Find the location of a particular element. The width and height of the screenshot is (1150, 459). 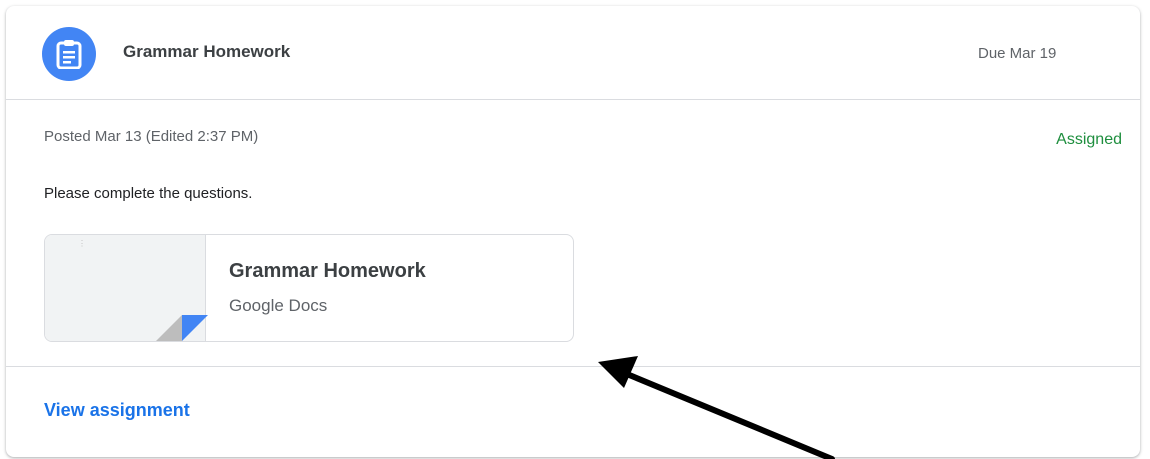

assignment-icon is located at coordinates (69, 54).